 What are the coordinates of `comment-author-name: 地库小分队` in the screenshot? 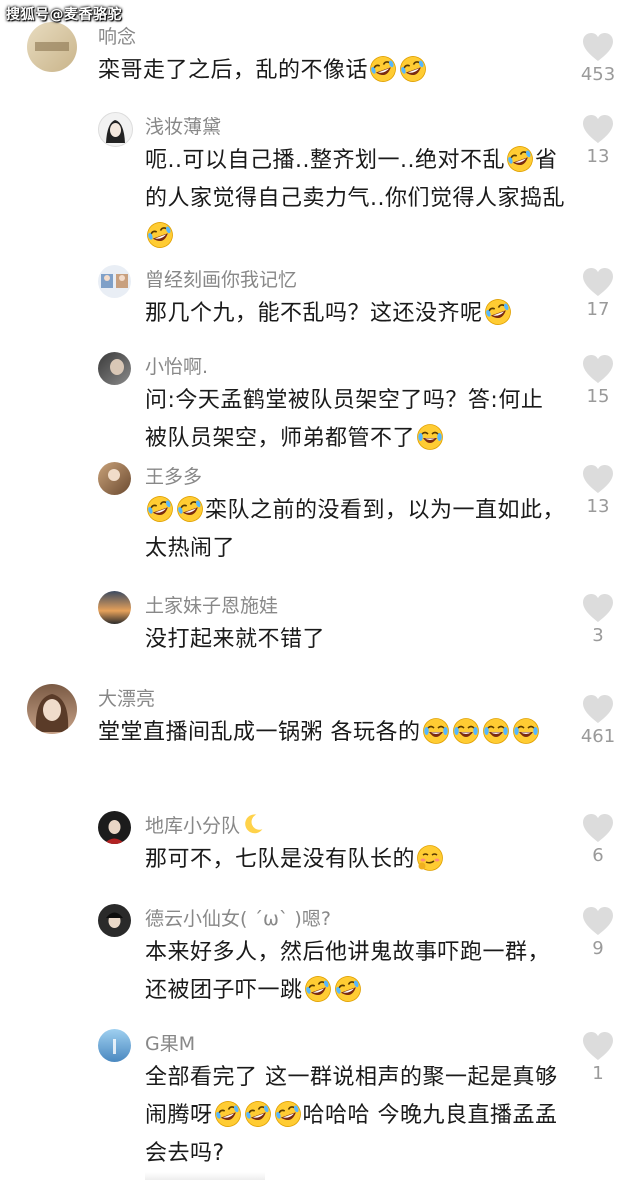 It's located at (205, 824).